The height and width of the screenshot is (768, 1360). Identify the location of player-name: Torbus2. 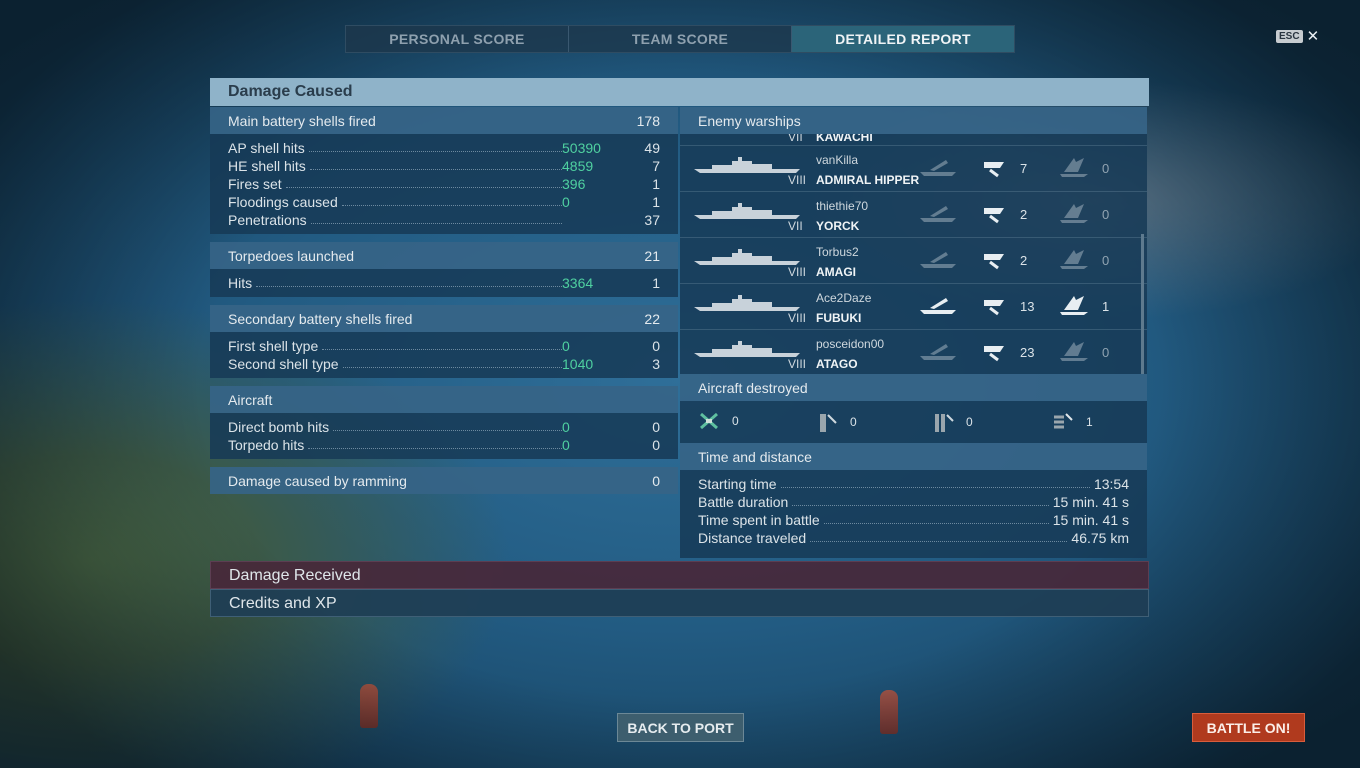
(837, 252).